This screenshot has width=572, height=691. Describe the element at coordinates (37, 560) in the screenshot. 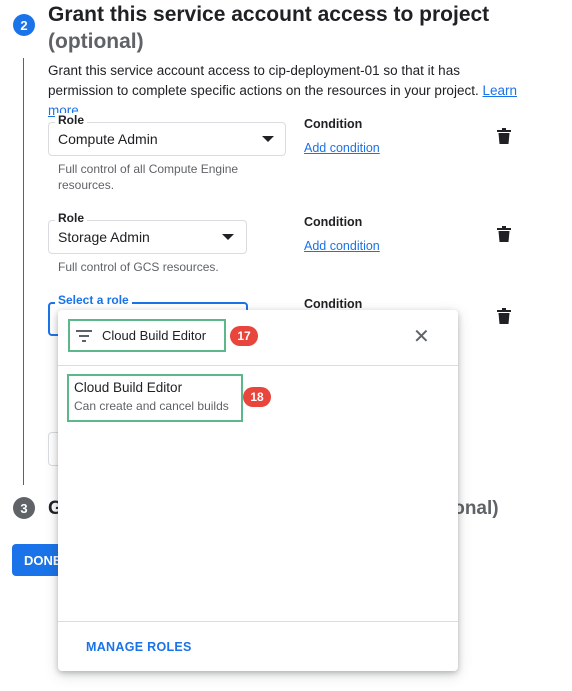

I see `done-button: DONE` at that location.